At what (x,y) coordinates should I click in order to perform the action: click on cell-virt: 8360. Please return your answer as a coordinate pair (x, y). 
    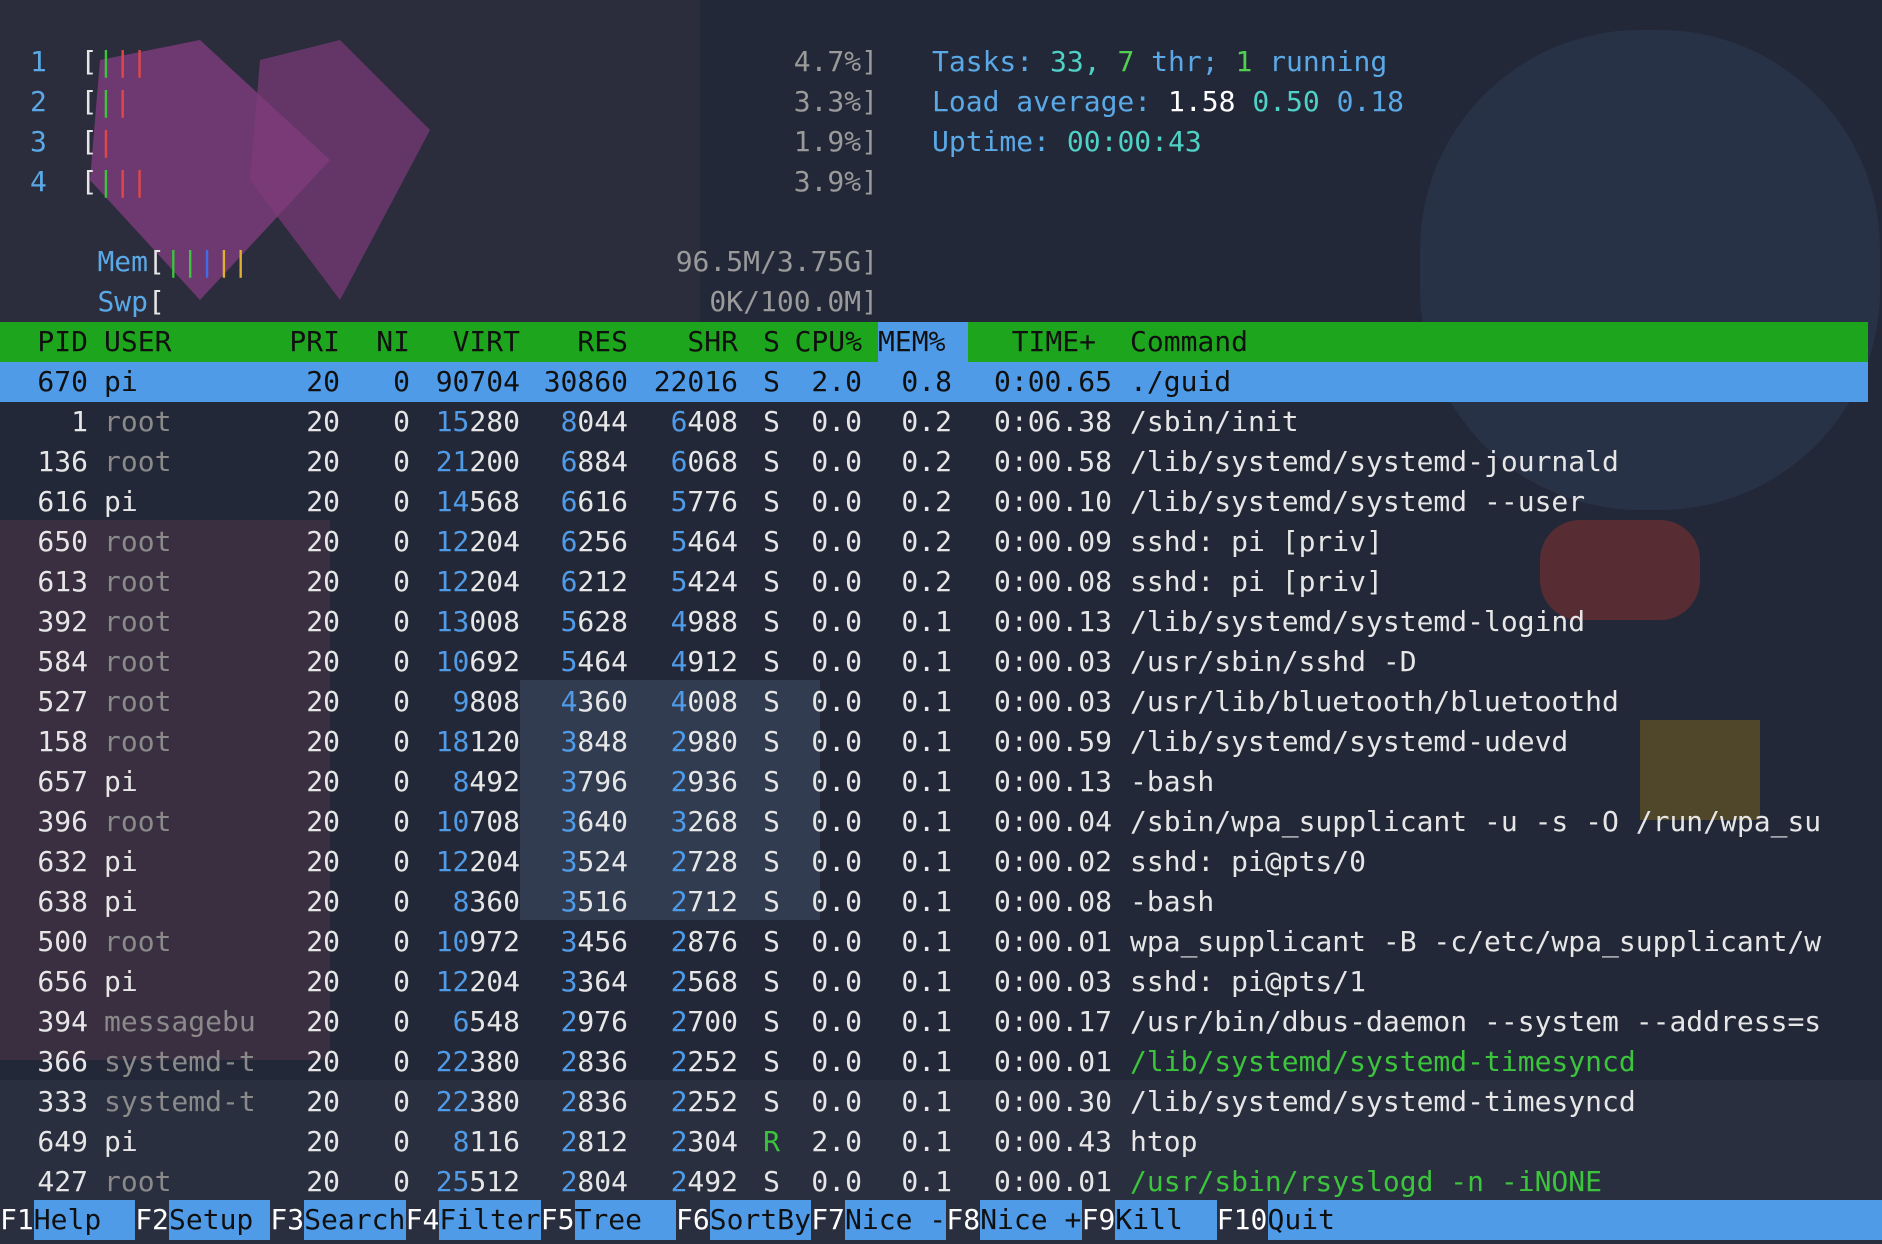
    Looking at the image, I should click on (486, 901).